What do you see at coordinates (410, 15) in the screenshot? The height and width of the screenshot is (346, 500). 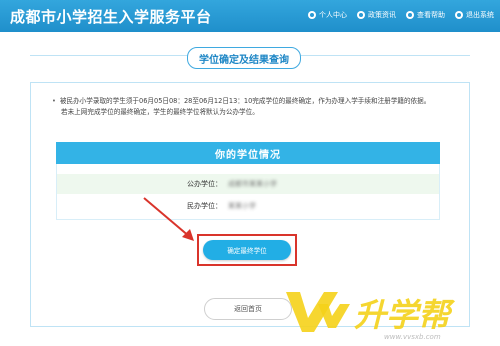 I see `help-icon` at bounding box center [410, 15].